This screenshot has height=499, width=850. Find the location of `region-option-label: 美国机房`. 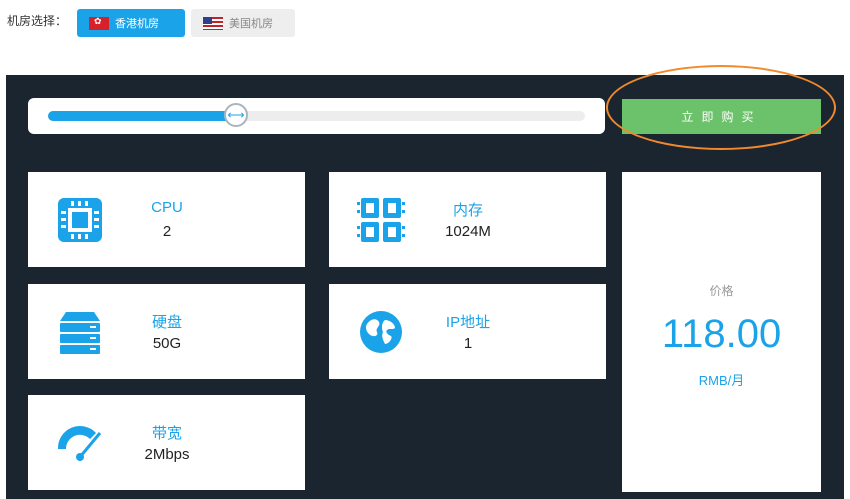

region-option-label: 美国机房 is located at coordinates (251, 24).